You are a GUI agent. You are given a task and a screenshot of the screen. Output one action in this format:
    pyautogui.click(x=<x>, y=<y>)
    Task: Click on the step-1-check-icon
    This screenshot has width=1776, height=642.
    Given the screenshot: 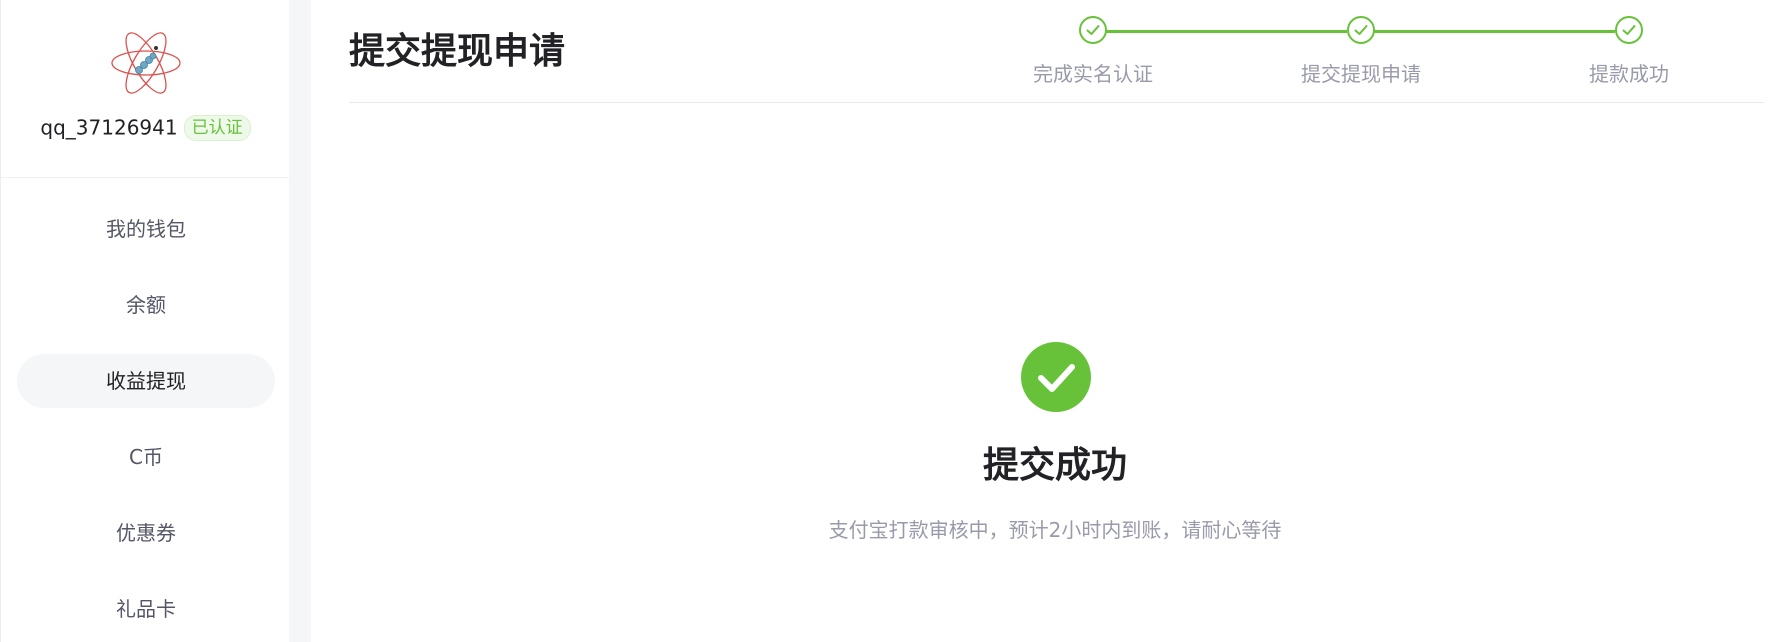 What is the action you would take?
    pyautogui.click(x=1093, y=30)
    